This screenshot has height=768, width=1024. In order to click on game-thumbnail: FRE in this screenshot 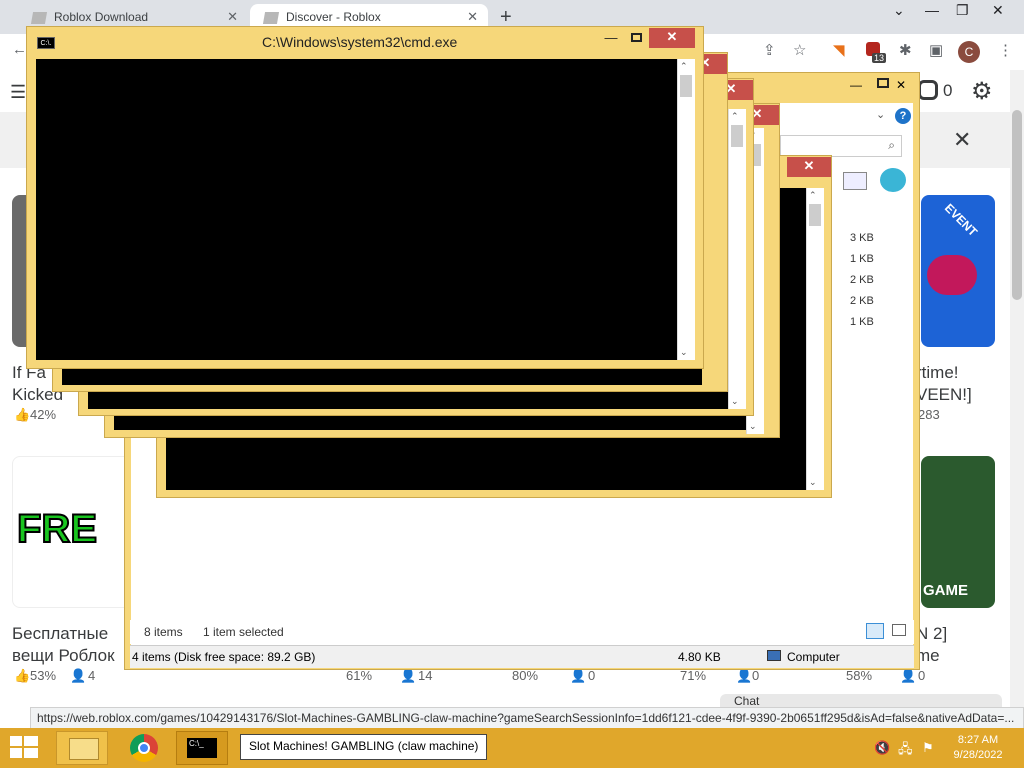, I will do `click(72, 532)`.